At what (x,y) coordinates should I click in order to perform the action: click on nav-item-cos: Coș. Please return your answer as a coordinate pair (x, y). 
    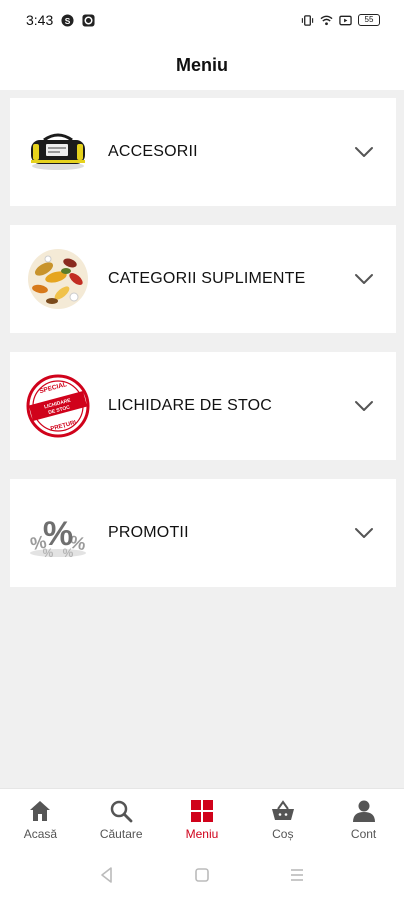
    Looking at the image, I should click on (282, 819).